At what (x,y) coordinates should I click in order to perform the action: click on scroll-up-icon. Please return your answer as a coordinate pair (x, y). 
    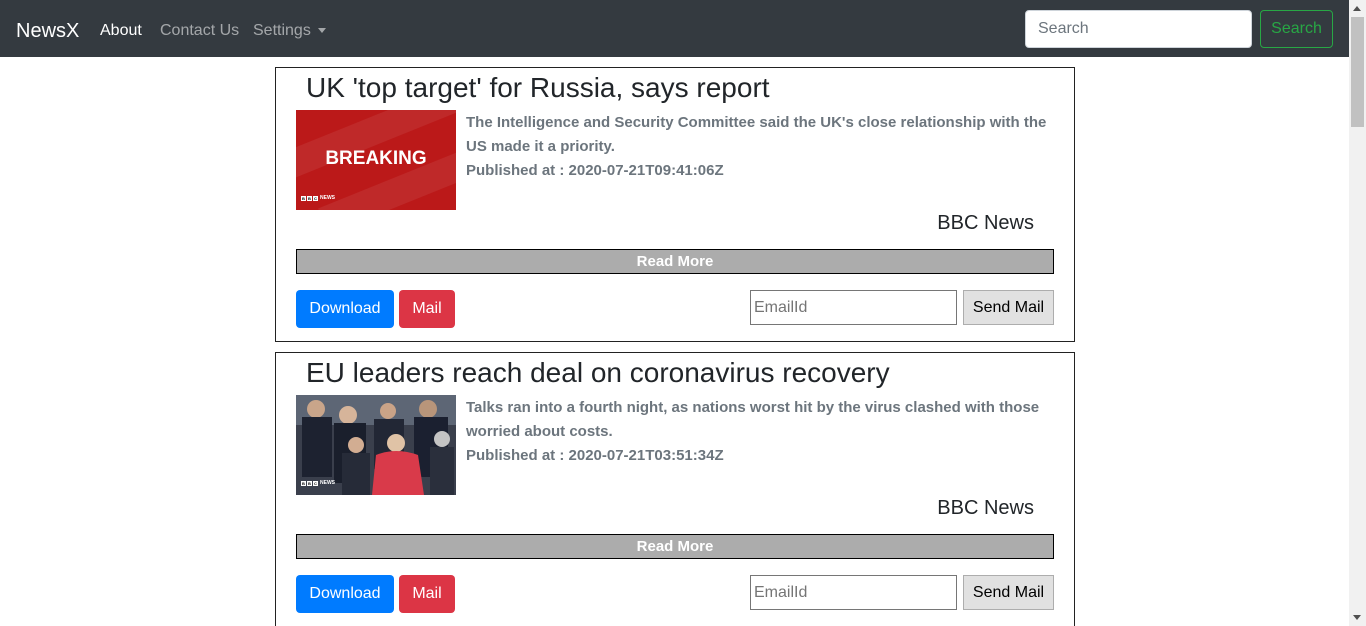
    Looking at the image, I should click on (1357, 8).